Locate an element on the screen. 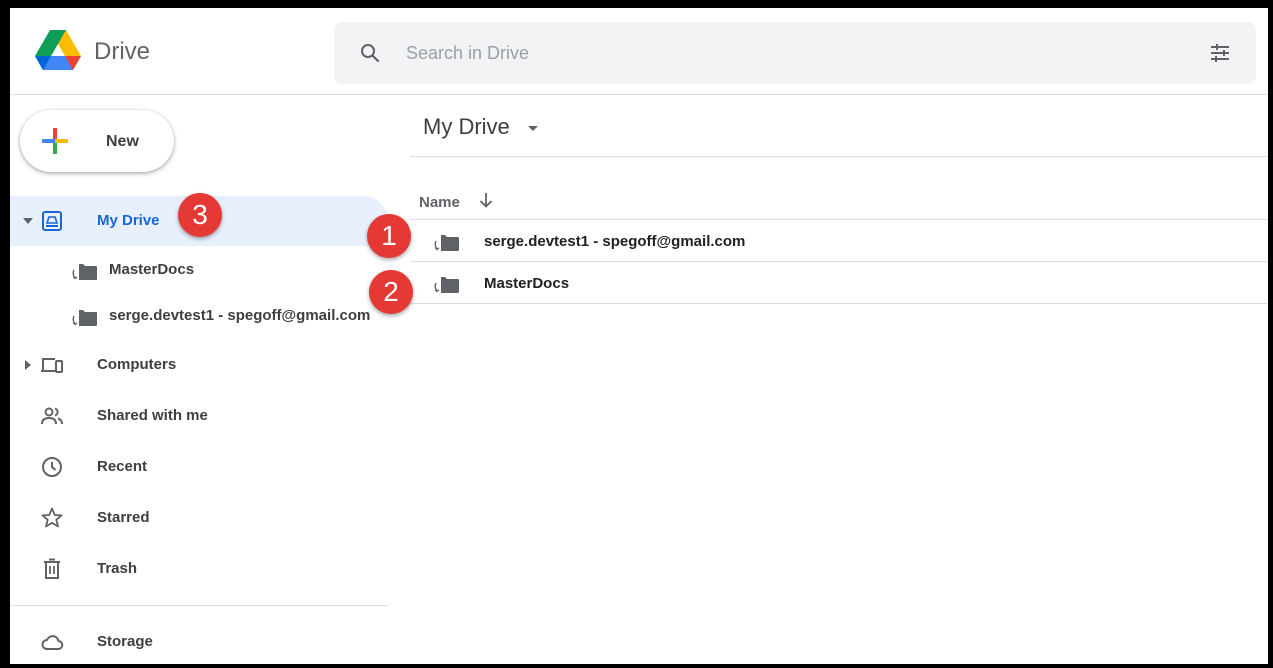 The height and width of the screenshot is (668, 1273). my-drive-icon is located at coordinates (52, 221).